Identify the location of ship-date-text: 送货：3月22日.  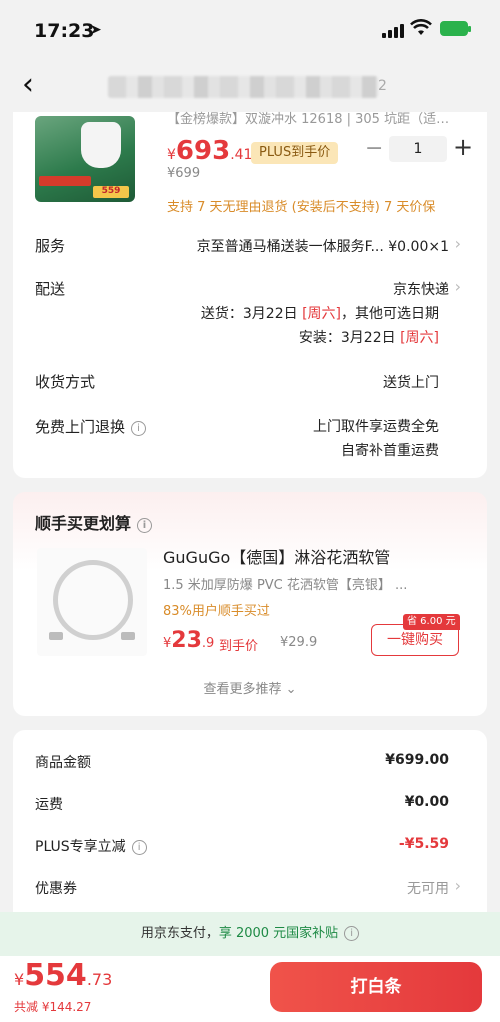
(251, 314).